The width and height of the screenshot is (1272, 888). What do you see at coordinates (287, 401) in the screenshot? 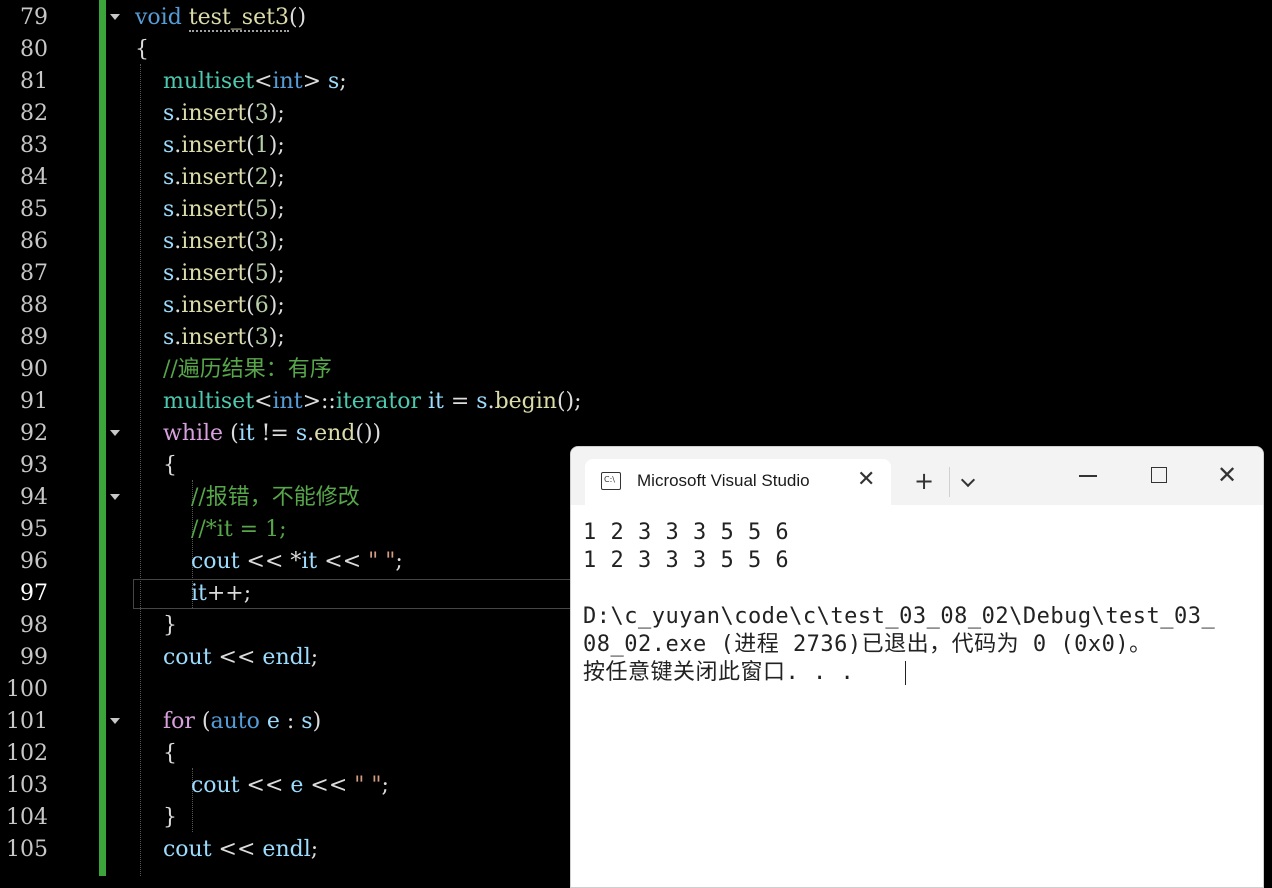
I see `code-token: int` at bounding box center [287, 401].